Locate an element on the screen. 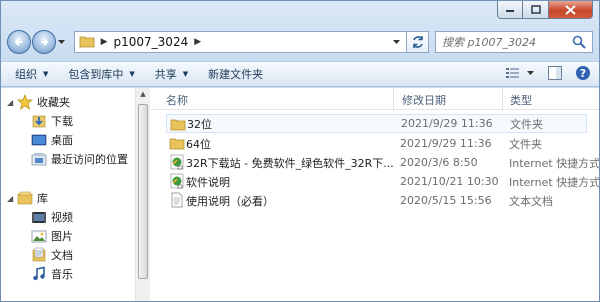 The height and width of the screenshot is (302, 600). address-row: ▶ p1007_3024 ▶ is located at coordinates (300, 42).